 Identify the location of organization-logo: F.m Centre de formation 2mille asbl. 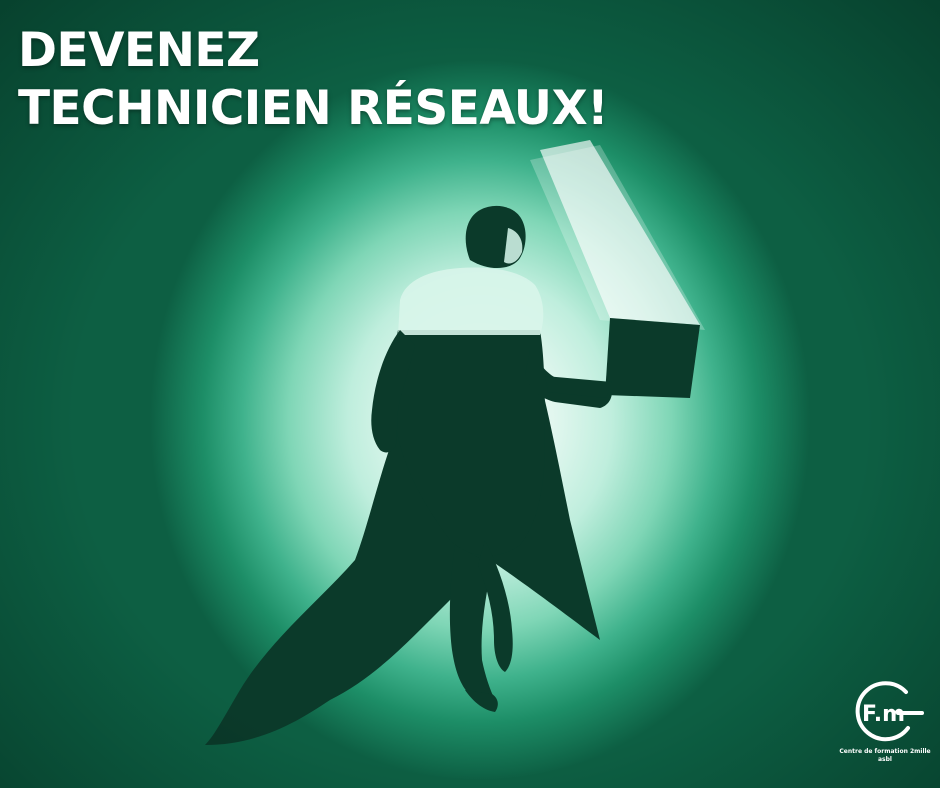
(885, 728).